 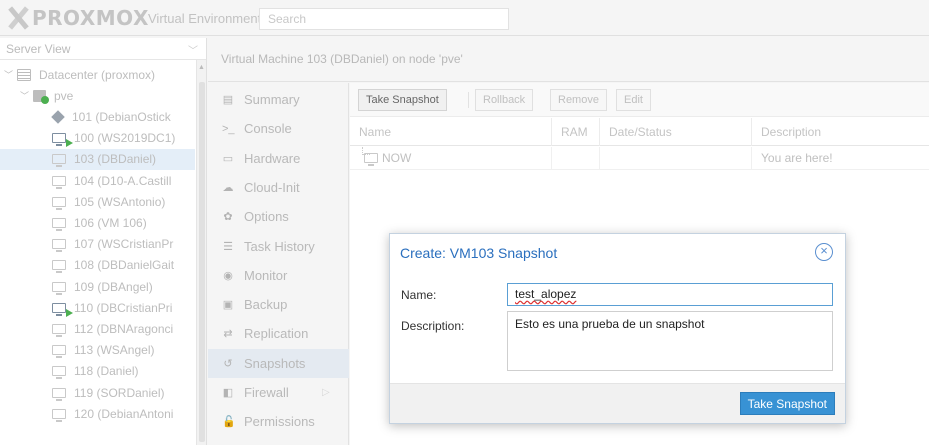 I want to click on unlock-icon: 🔓, so click(x=229, y=422).